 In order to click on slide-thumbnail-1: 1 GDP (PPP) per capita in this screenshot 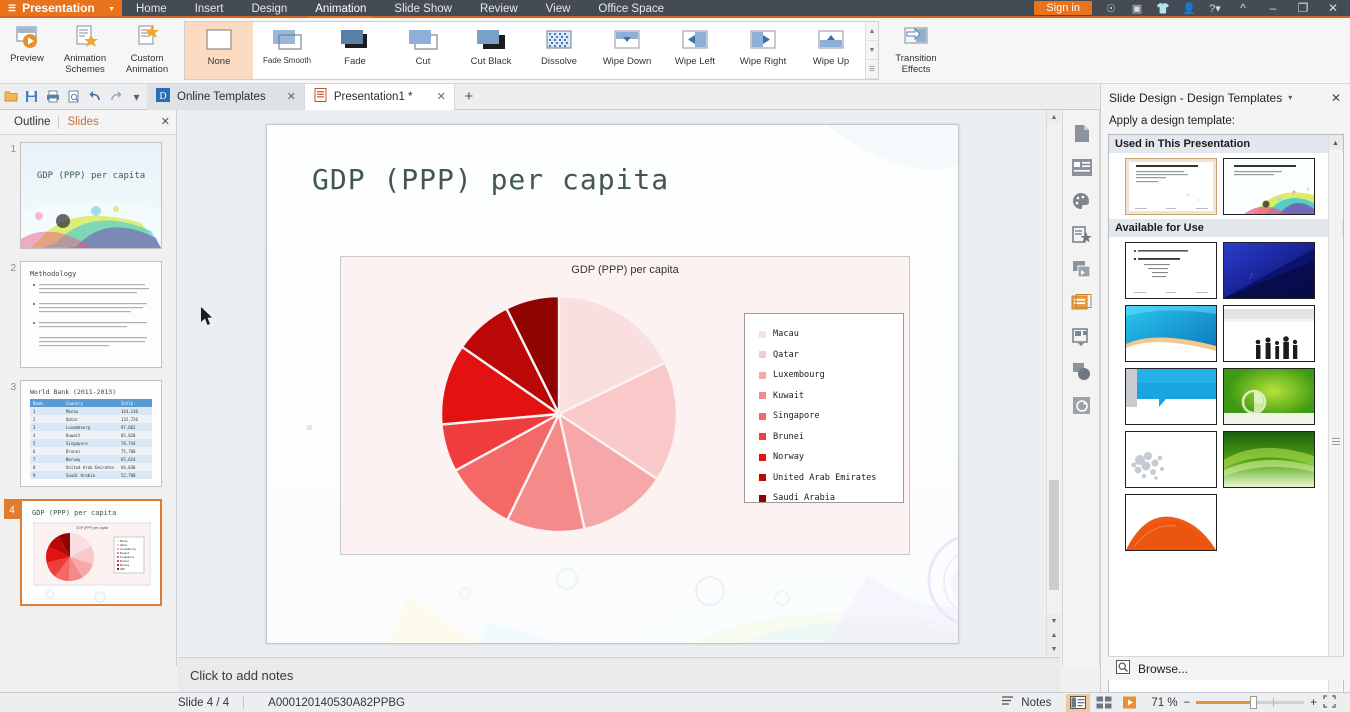, I will do `click(88, 195)`.